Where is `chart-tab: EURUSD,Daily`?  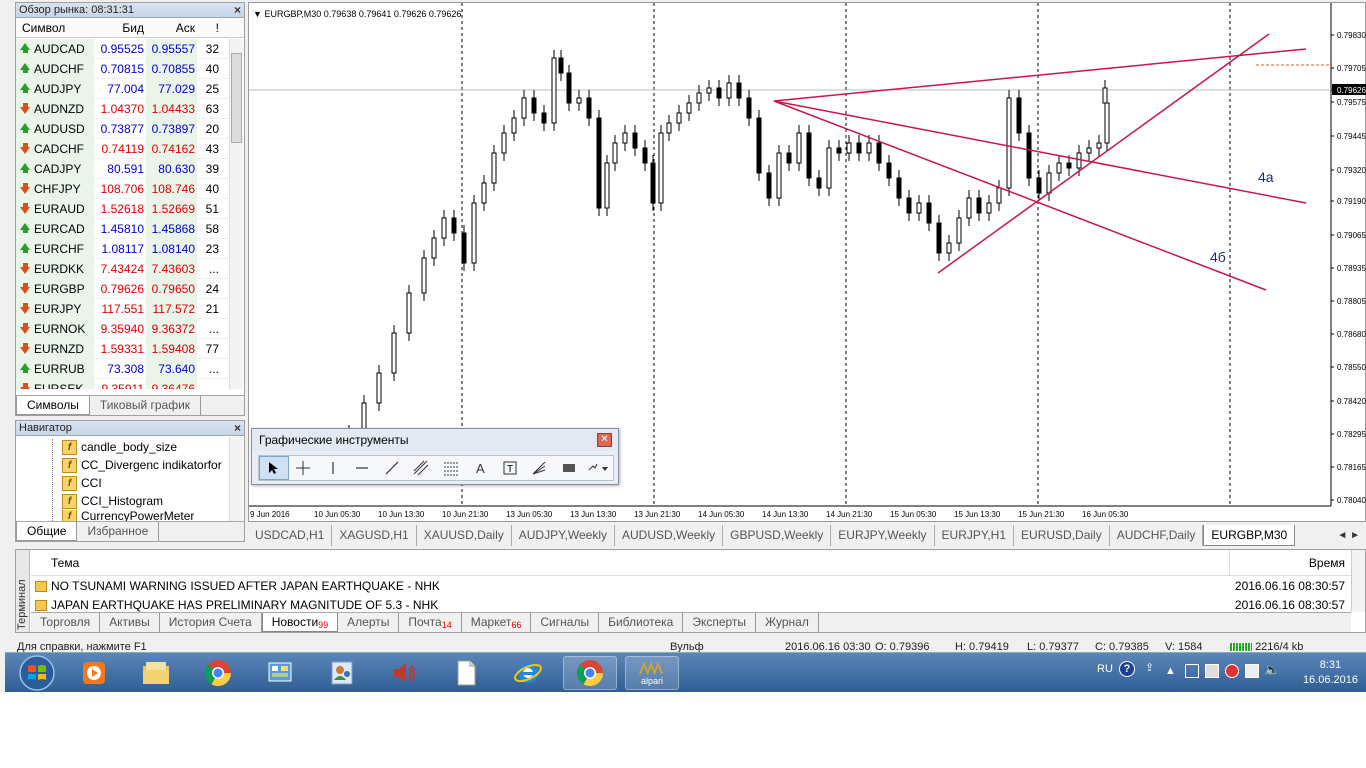 chart-tab: EURUSD,Daily is located at coordinates (1062, 535).